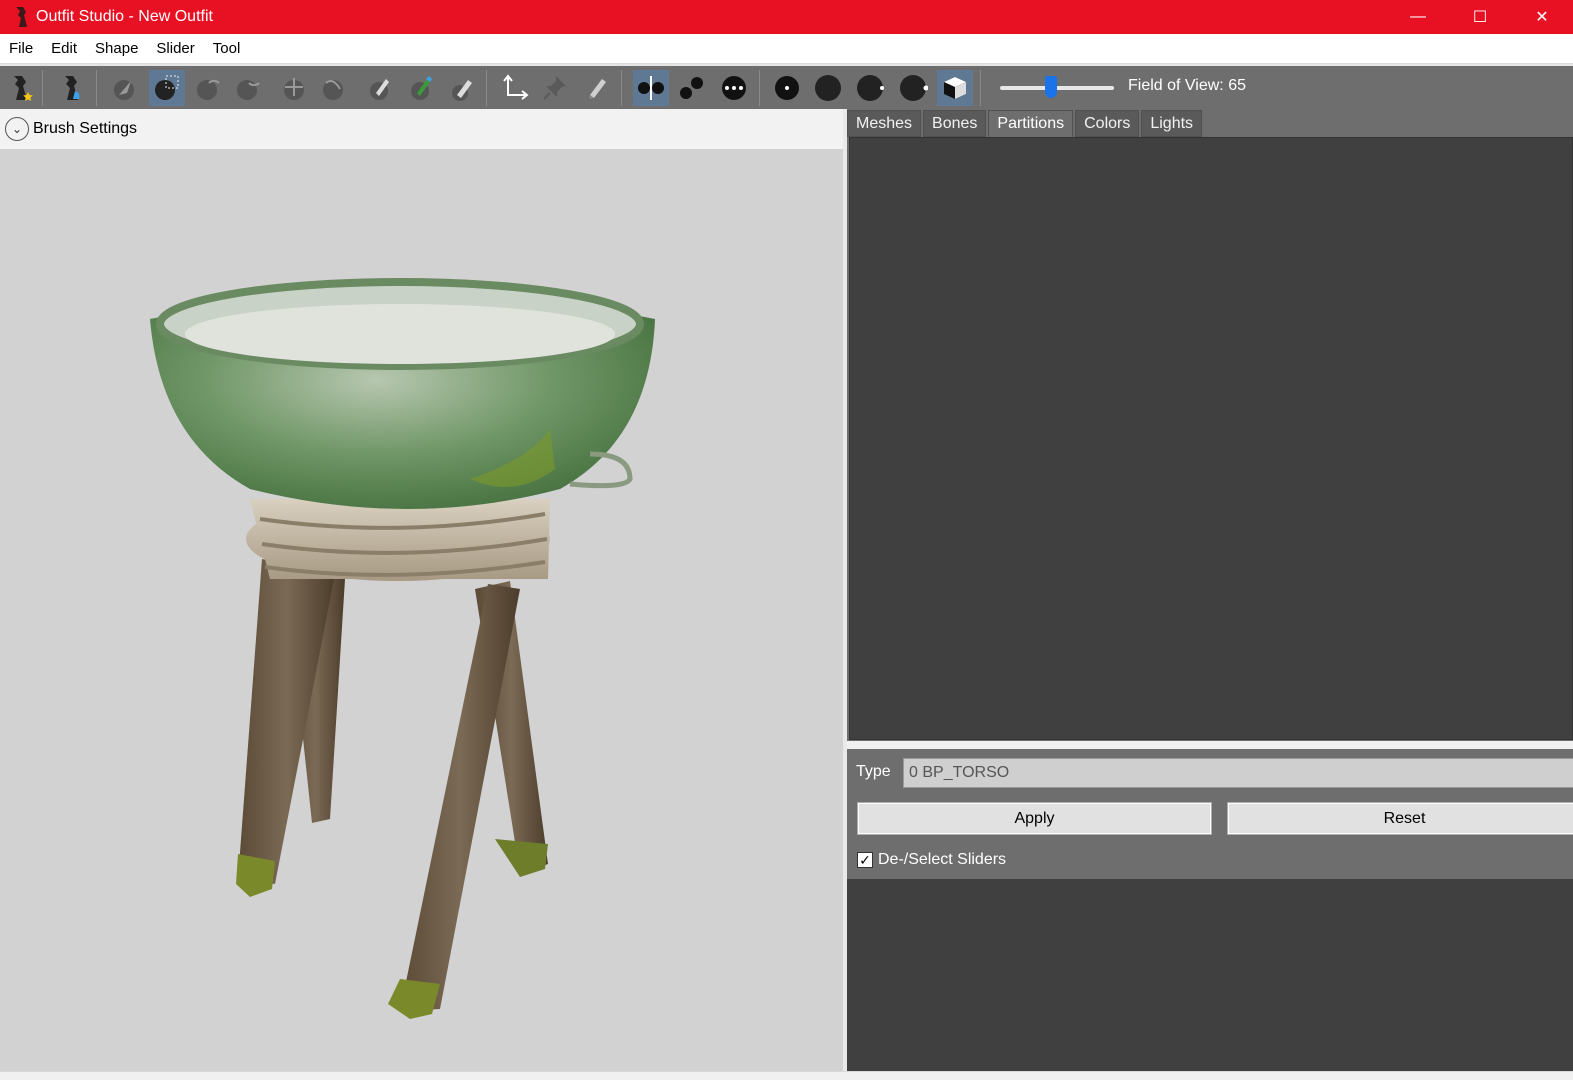 Image resolution: width=1573 pixels, height=1080 pixels. Describe the element at coordinates (248, 88) in the screenshot. I see `deflate-brush-icon` at that location.